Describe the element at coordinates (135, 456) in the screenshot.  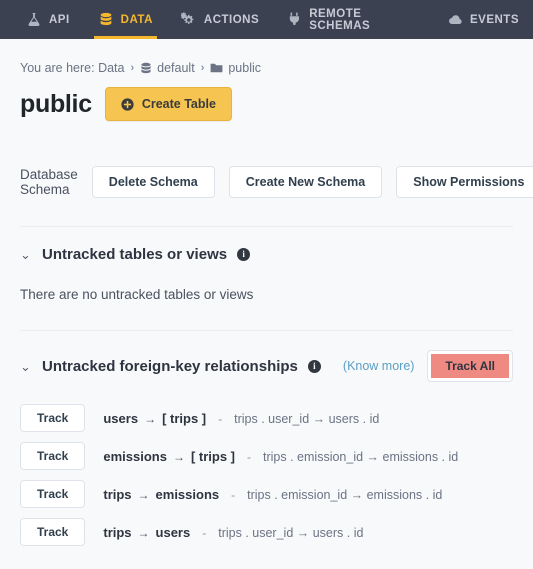
I see `relationship-from: emissions` at that location.